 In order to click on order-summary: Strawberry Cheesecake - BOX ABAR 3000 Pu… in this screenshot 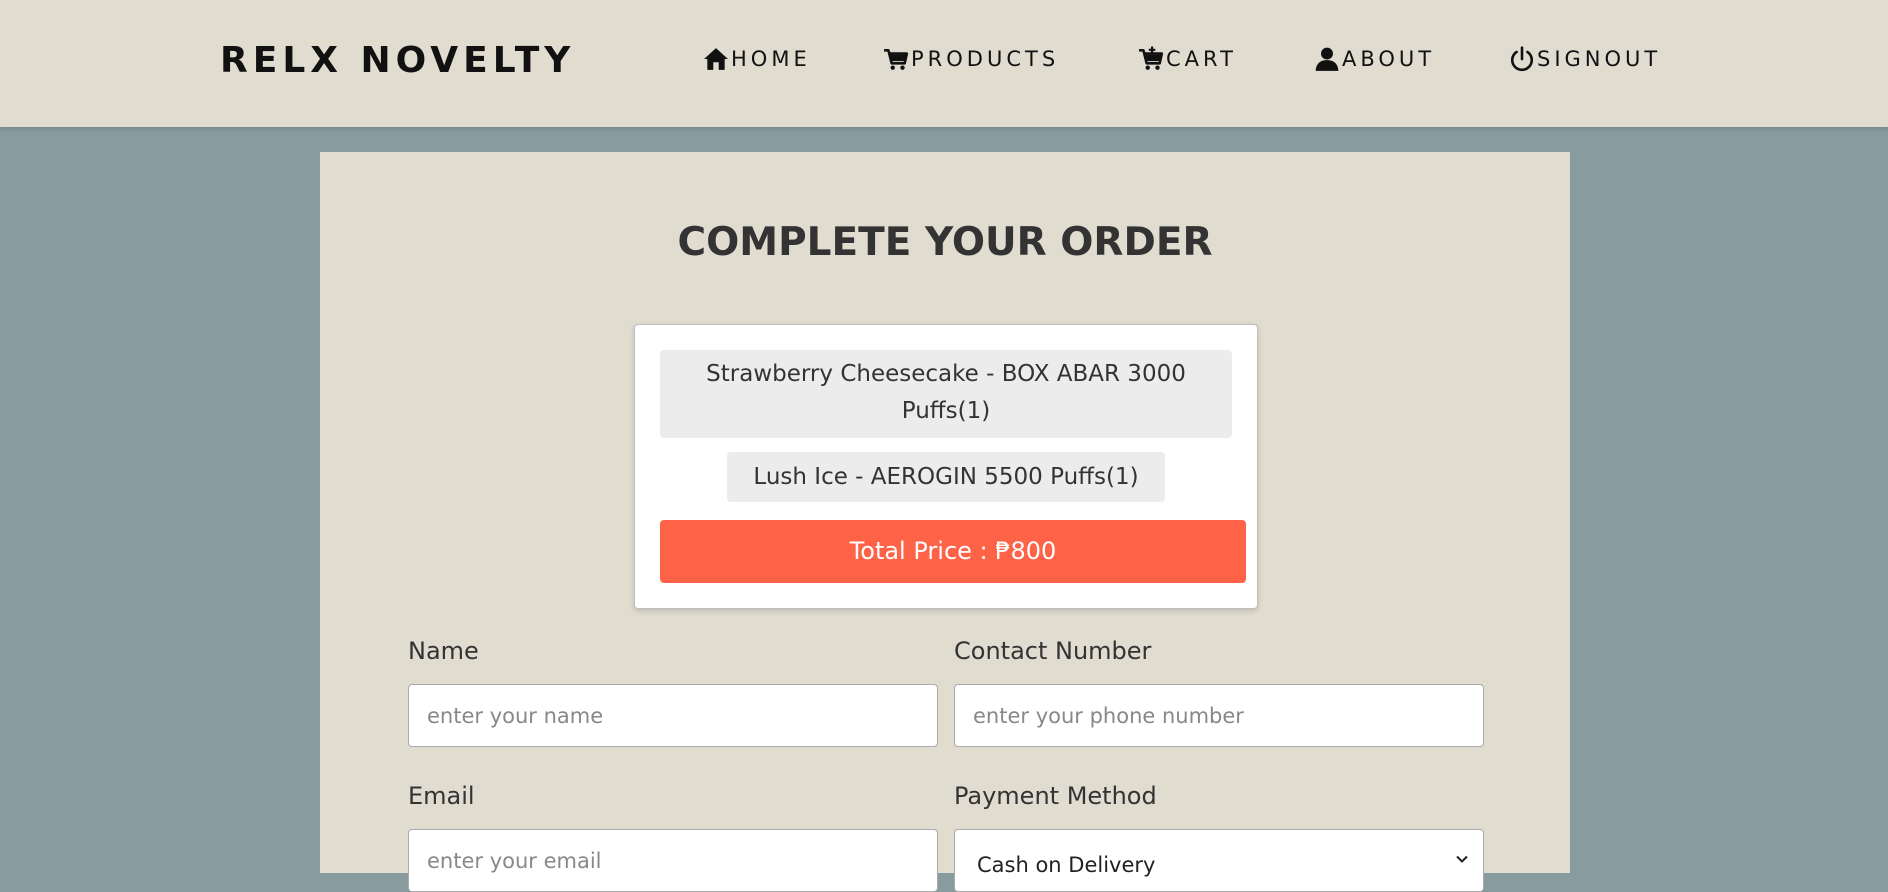, I will do `click(946, 466)`.